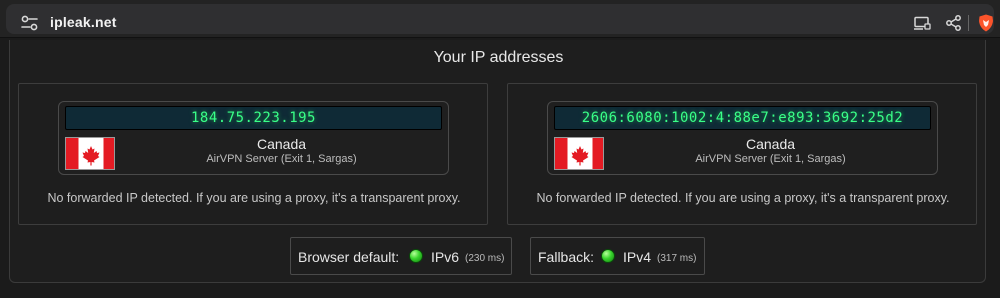  I want to click on url-text: ipleak.net, so click(83, 22).